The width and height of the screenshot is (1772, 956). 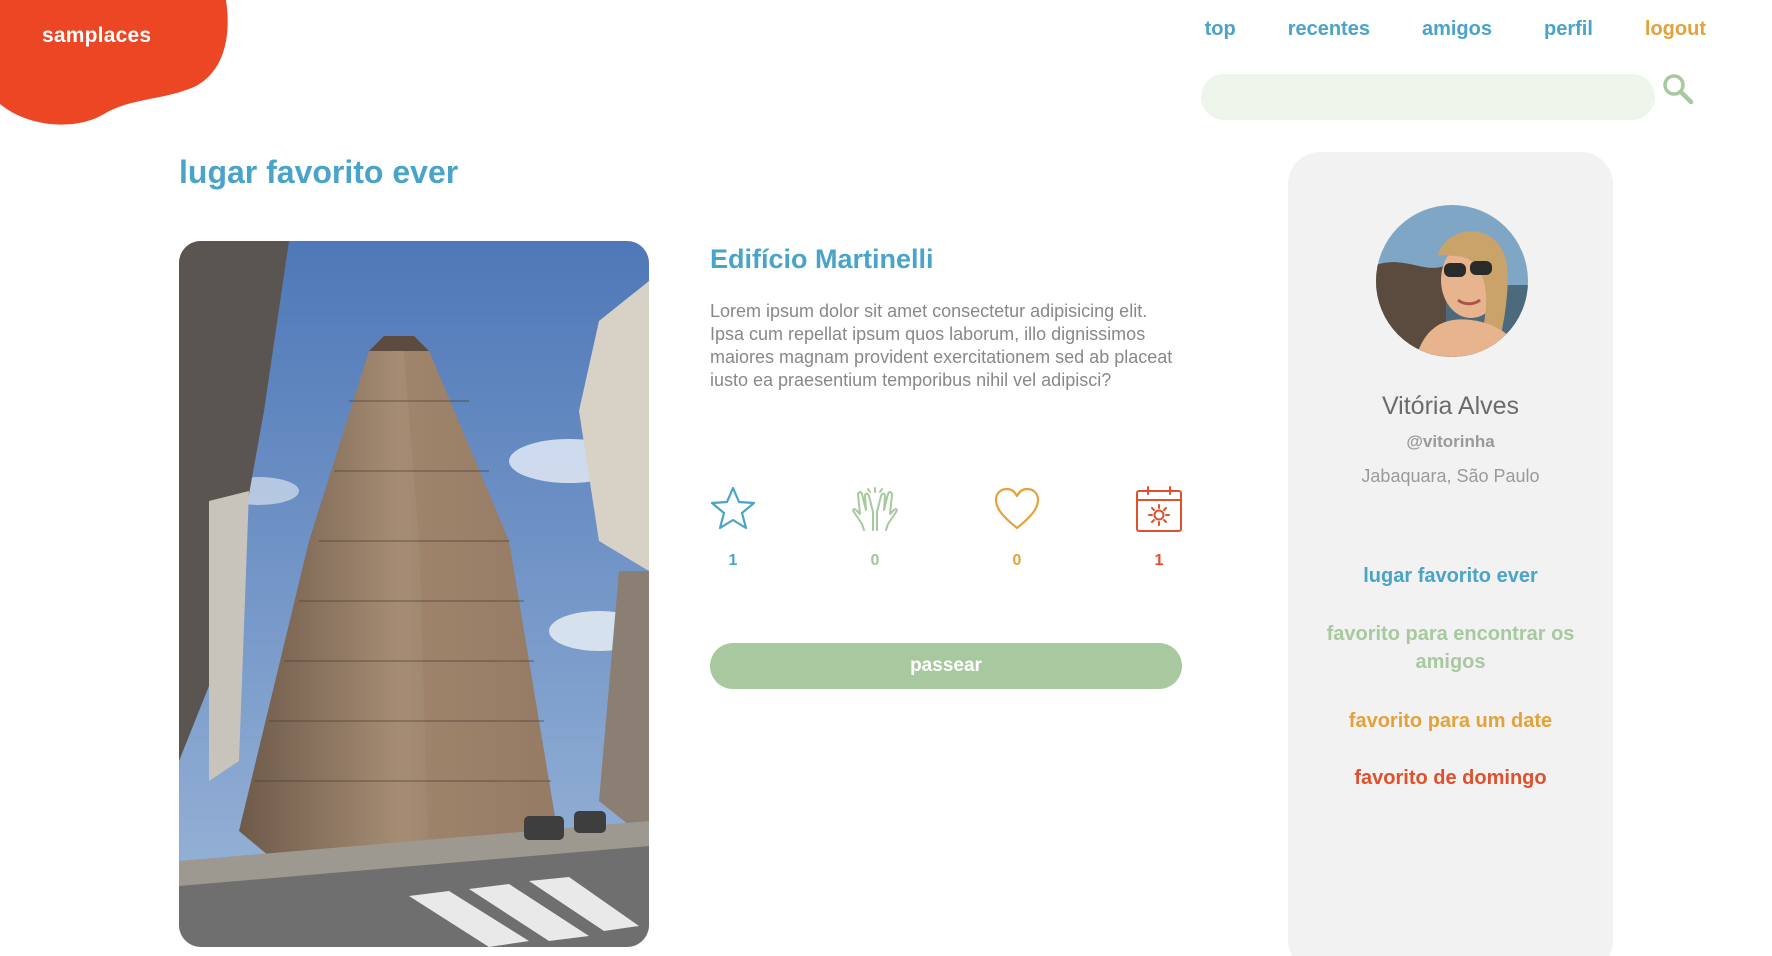 I want to click on search-button, so click(x=1678, y=89).